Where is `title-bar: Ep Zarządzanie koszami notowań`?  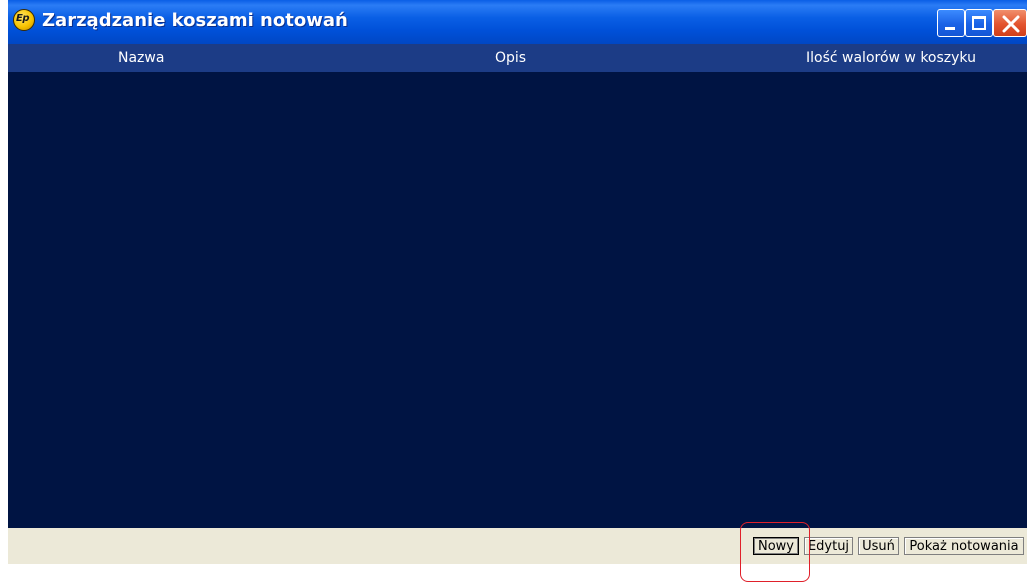
title-bar: Ep Zarządzanie koszami notowań is located at coordinates (517, 22).